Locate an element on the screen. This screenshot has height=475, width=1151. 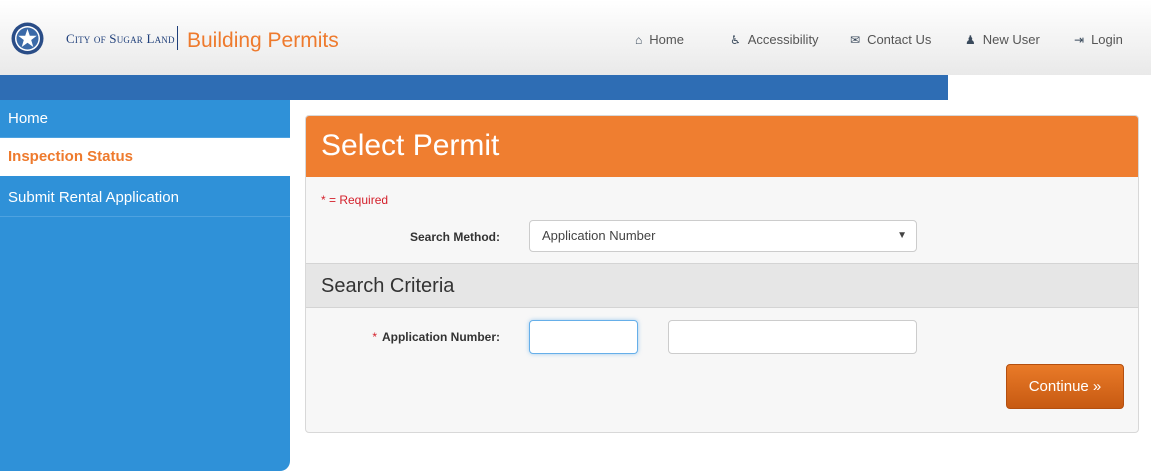
required-marker: * is located at coordinates (375, 337).